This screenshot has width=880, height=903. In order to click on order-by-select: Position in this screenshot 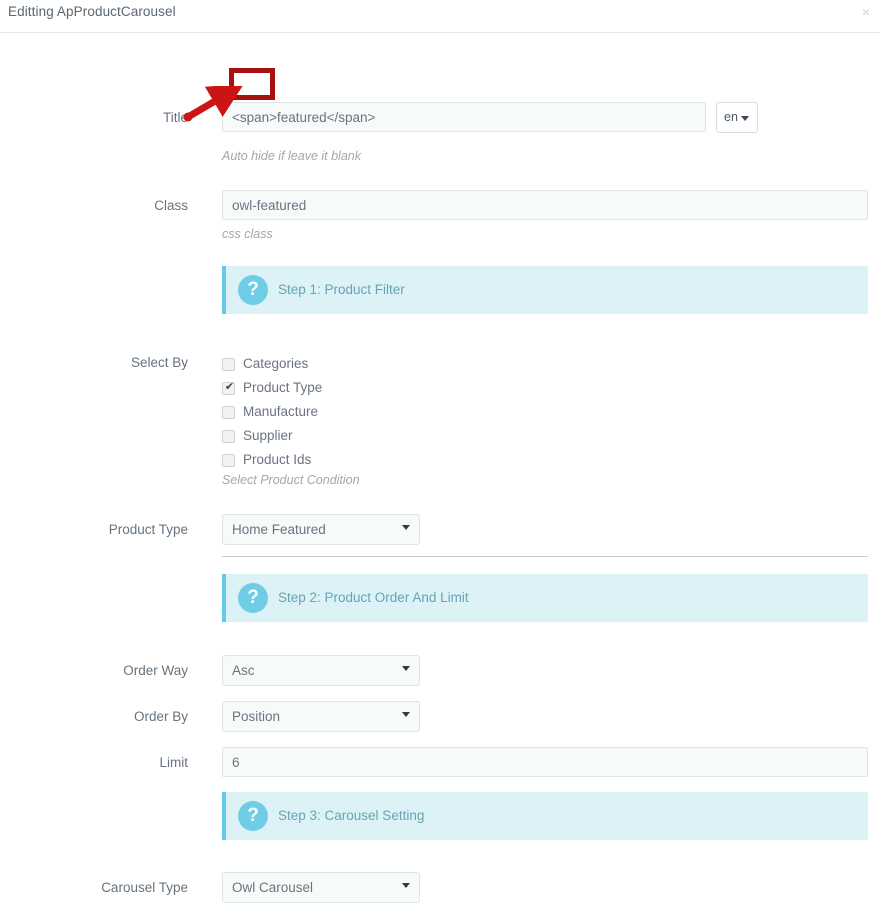, I will do `click(321, 716)`.